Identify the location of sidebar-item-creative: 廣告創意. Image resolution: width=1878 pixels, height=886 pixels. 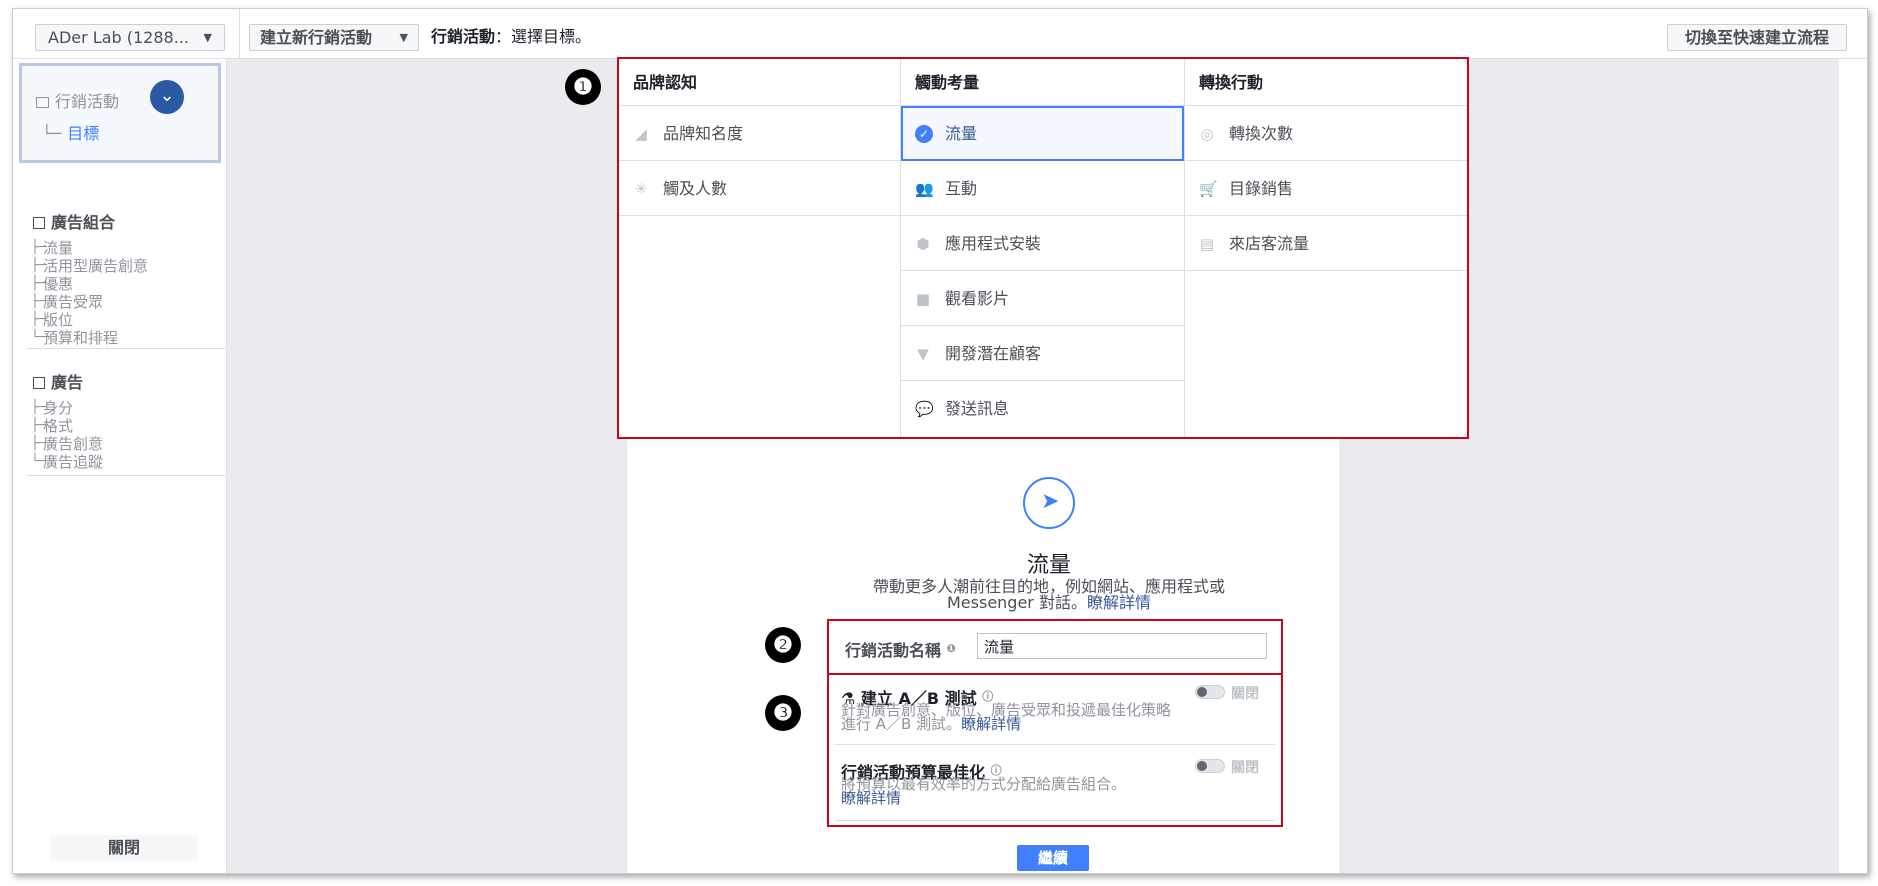
(122, 444).